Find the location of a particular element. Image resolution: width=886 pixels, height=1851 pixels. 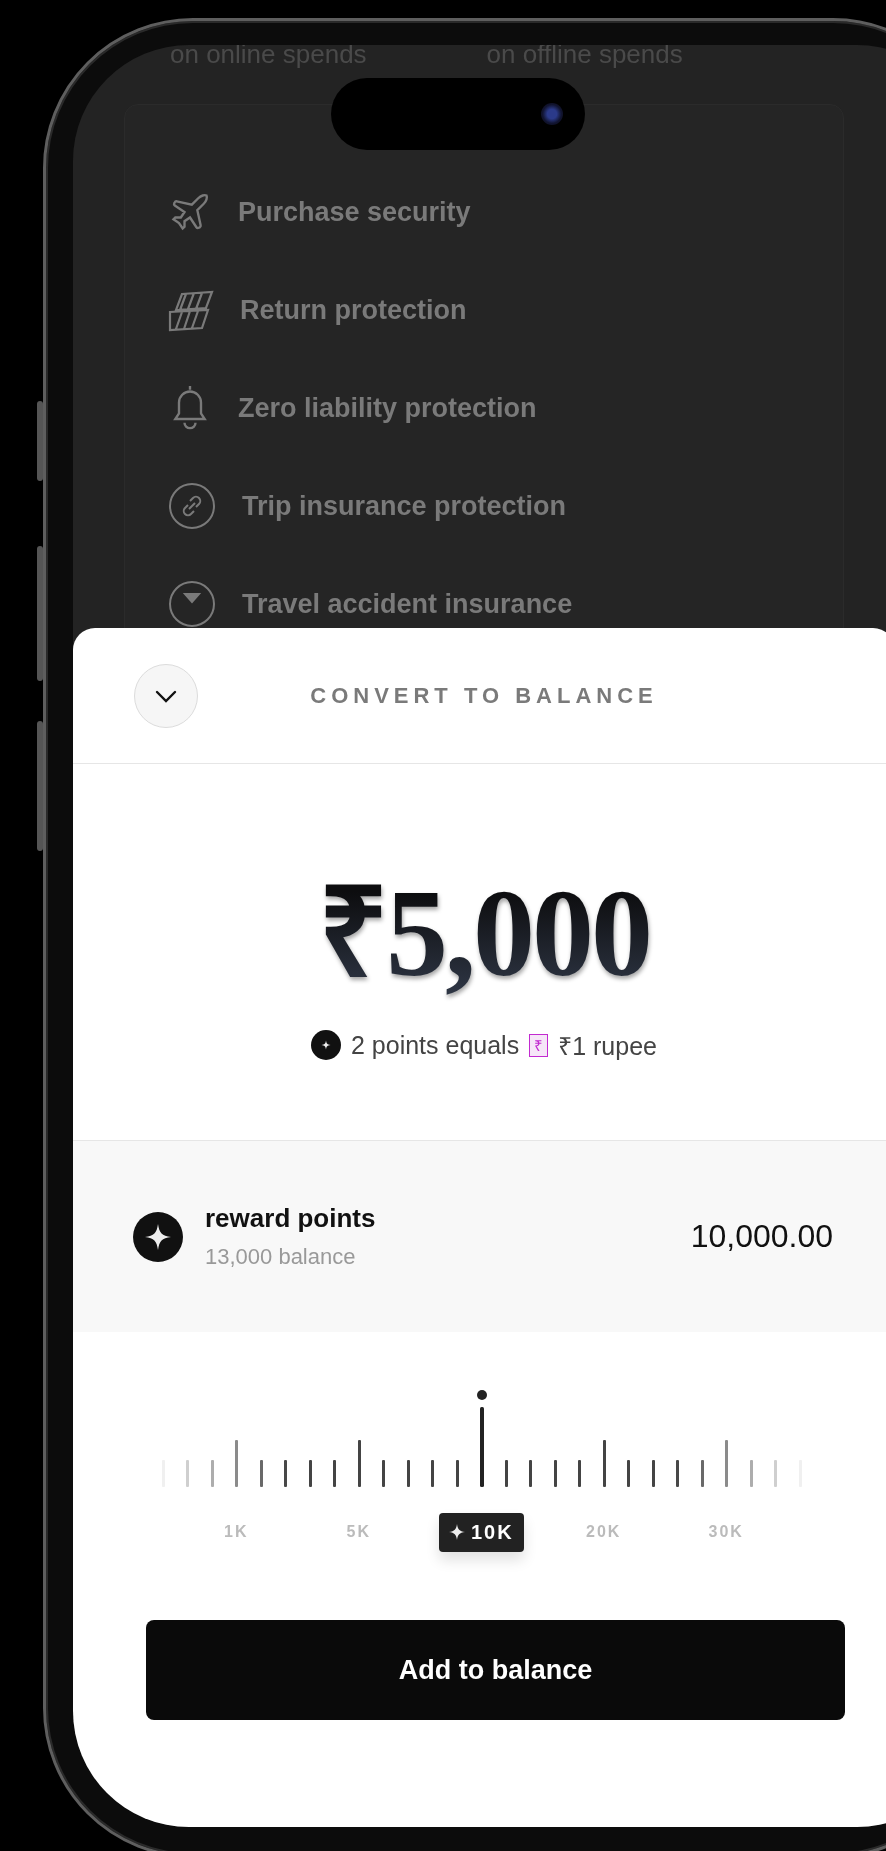

source-balance: 13,000 balance is located at coordinates (281, 1257).